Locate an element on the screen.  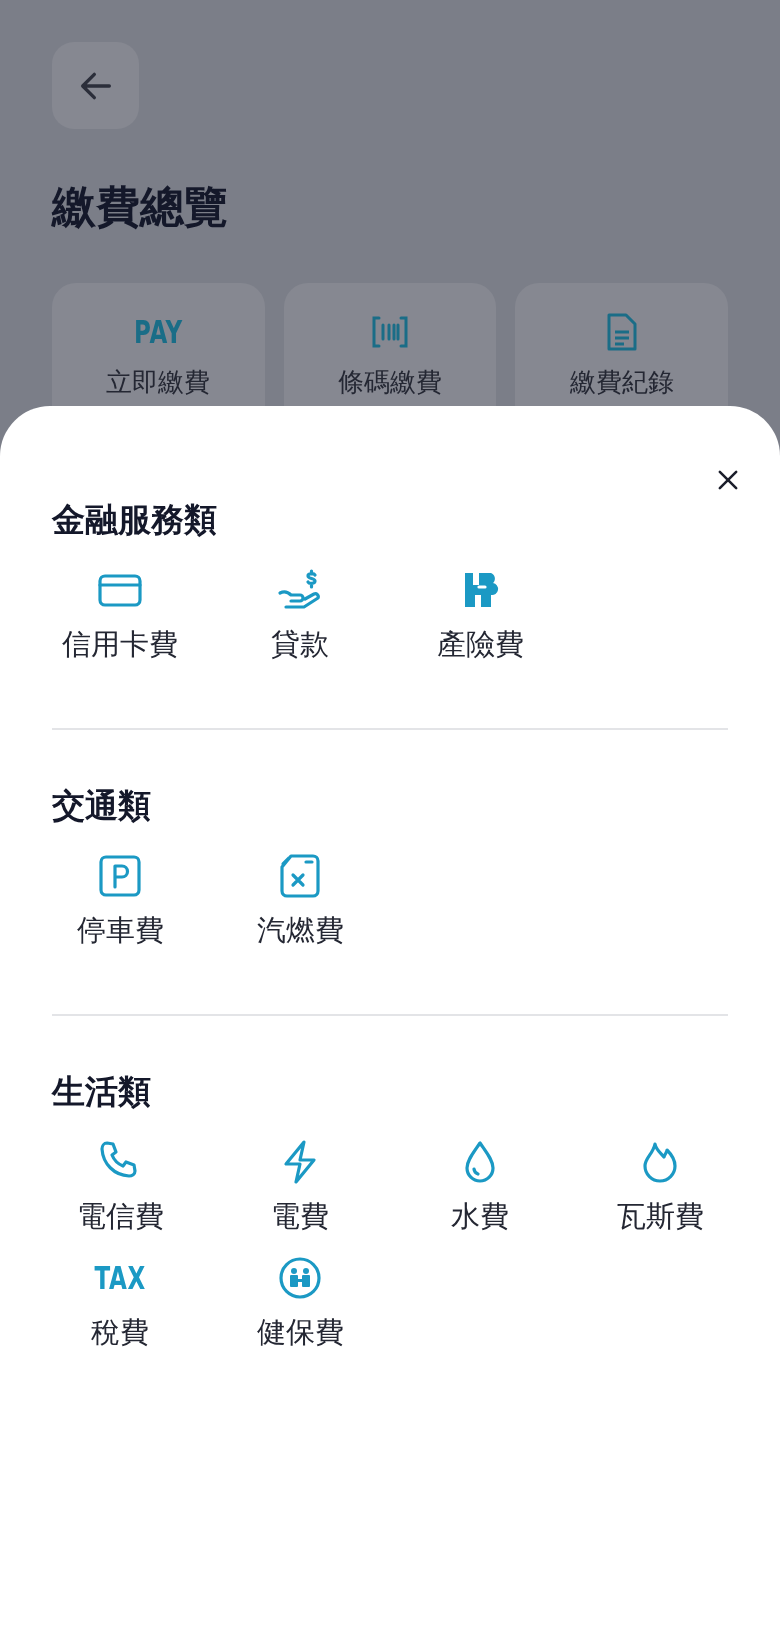
payment-category-button: 電信費 is located at coordinates (120, 1189).